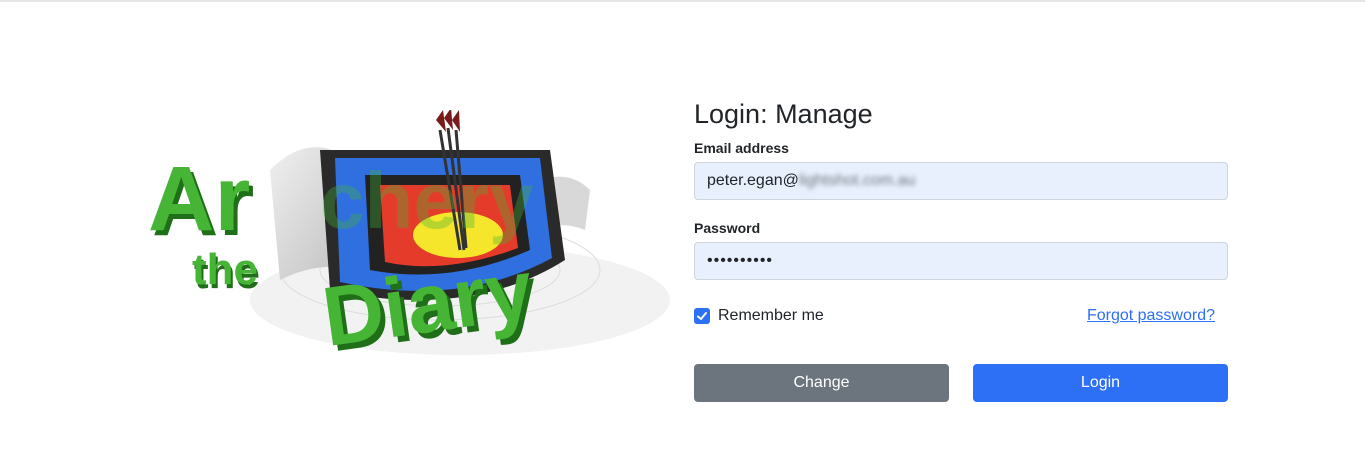 This screenshot has width=1365, height=475. What do you see at coordinates (783, 114) in the screenshot?
I see `page-title: Login: Manage` at bounding box center [783, 114].